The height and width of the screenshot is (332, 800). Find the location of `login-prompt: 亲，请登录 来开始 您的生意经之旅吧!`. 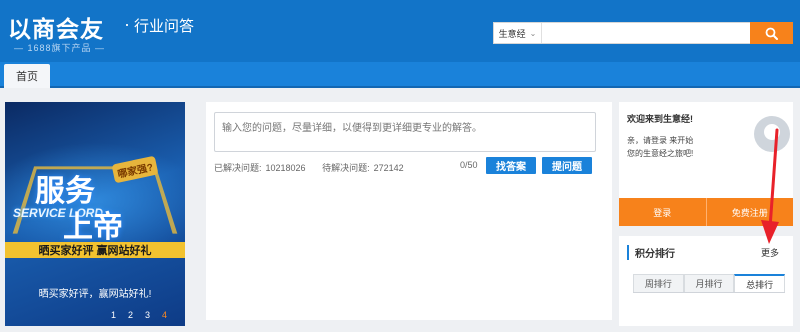

login-prompt: 亲，请登录 来开始 您的生意经之旅吧! is located at coordinates (673, 147).